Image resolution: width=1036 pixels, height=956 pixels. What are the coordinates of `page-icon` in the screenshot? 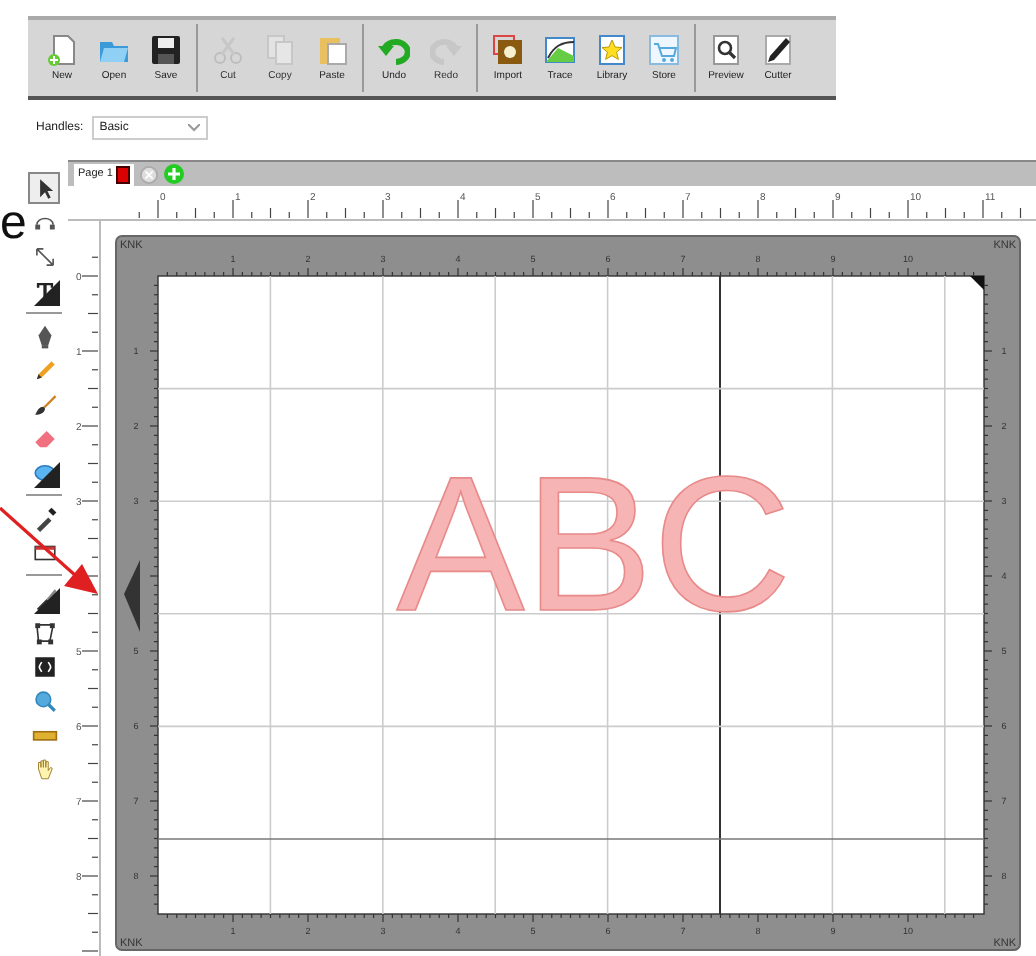 It's located at (62, 50).